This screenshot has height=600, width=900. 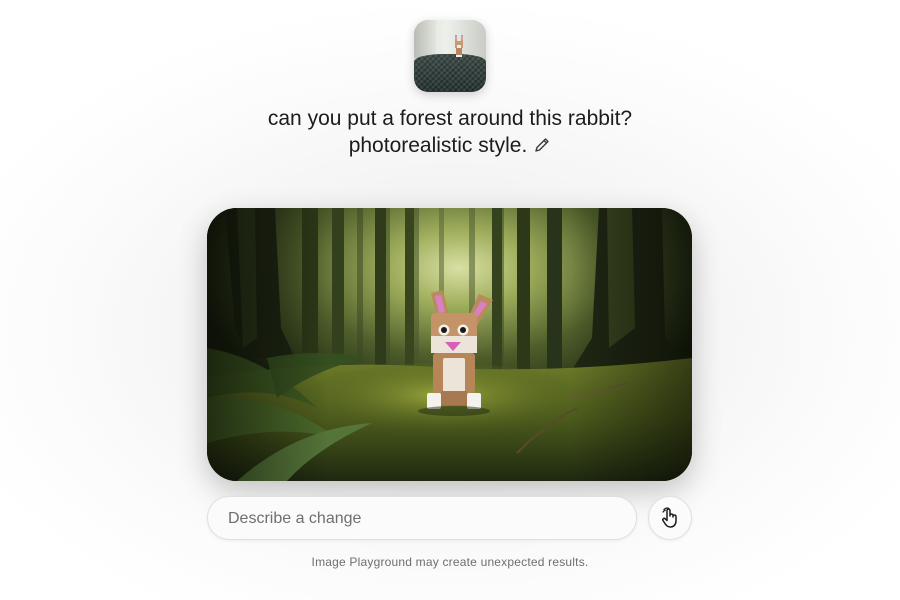 I want to click on prompt-line-2: photorealistic style., so click(x=450, y=145).